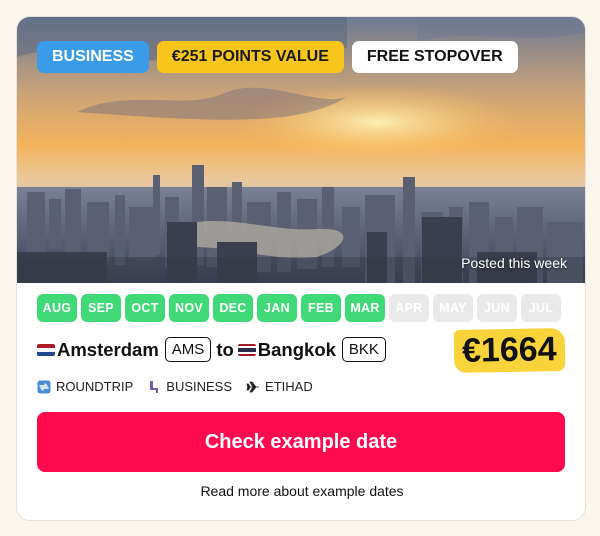  What do you see at coordinates (154, 386) in the screenshot?
I see `seat-icon` at bounding box center [154, 386].